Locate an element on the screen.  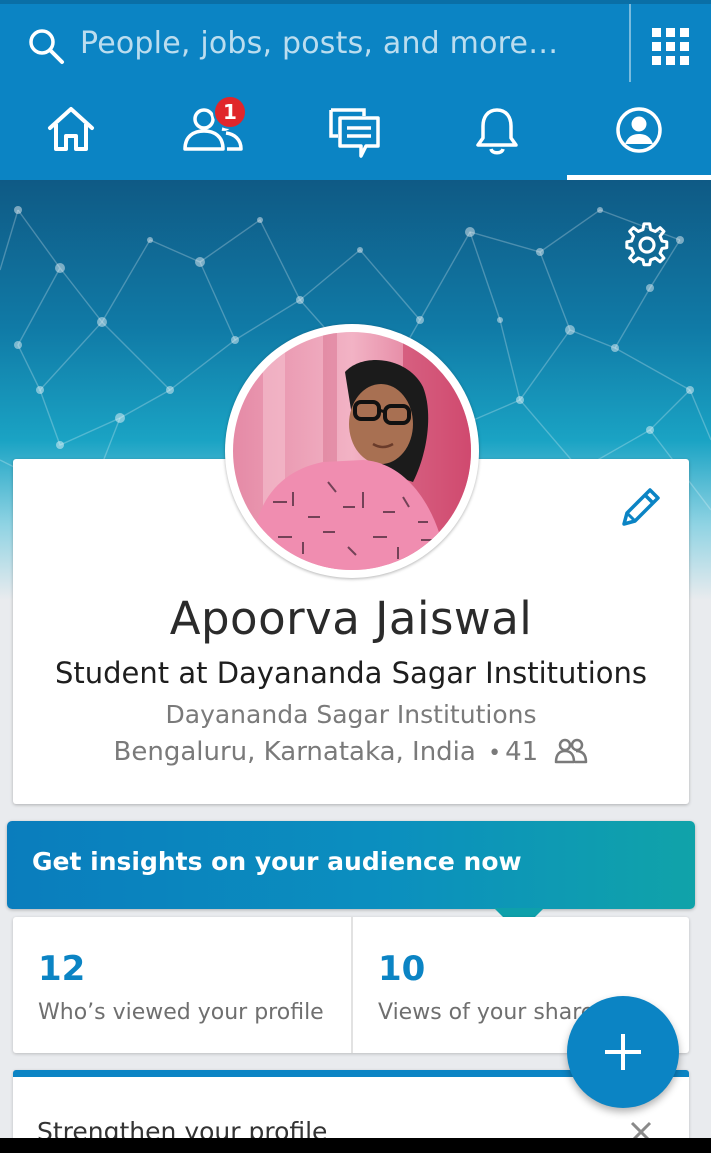
tab-me is located at coordinates (639, 131).